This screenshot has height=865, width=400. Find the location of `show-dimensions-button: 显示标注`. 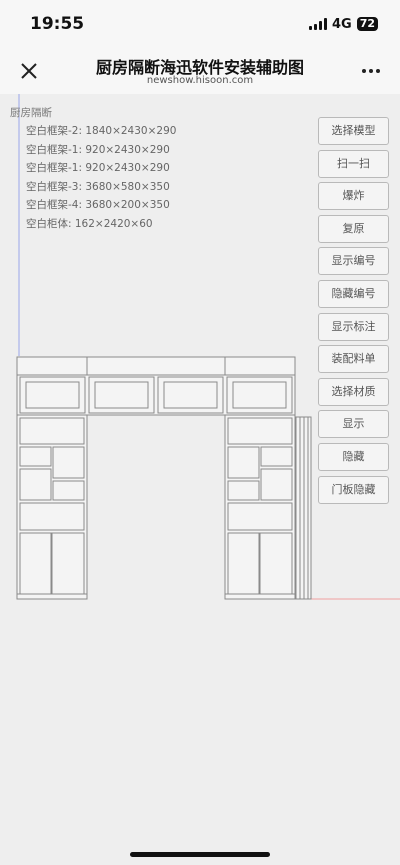

show-dimensions-button: 显示标注 is located at coordinates (353, 326).